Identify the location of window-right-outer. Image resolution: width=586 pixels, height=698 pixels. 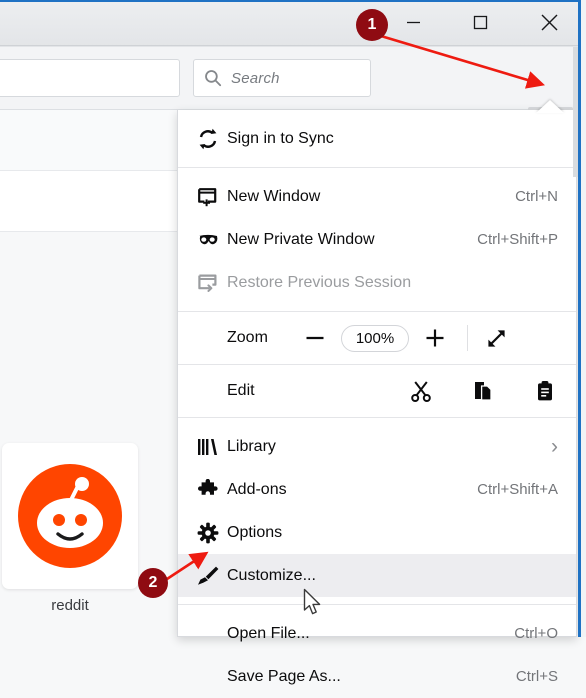
(583, 318).